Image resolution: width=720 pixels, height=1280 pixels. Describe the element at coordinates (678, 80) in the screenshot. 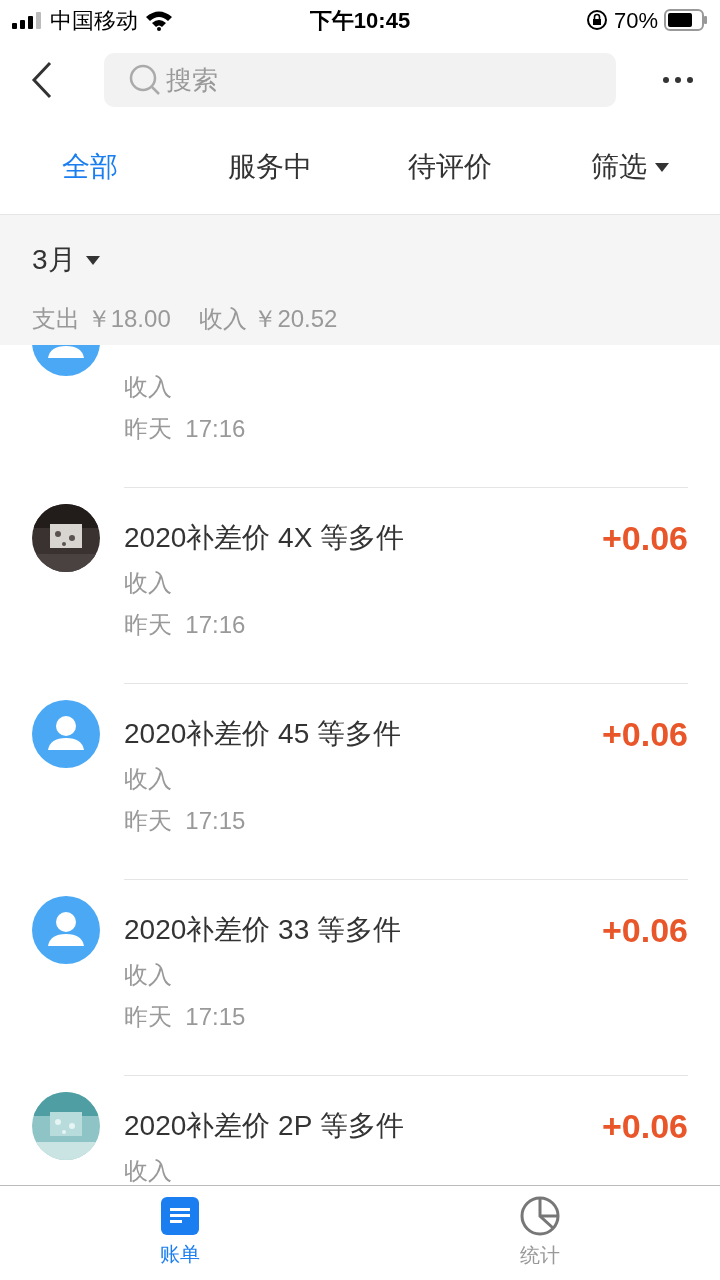

I see `more-icon` at that location.